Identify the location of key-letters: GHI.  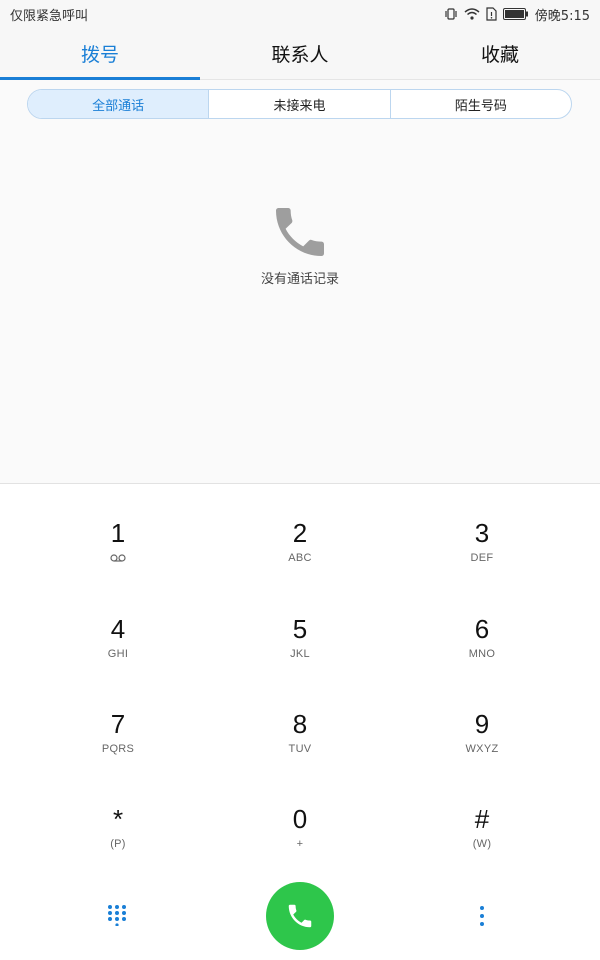
(118, 654).